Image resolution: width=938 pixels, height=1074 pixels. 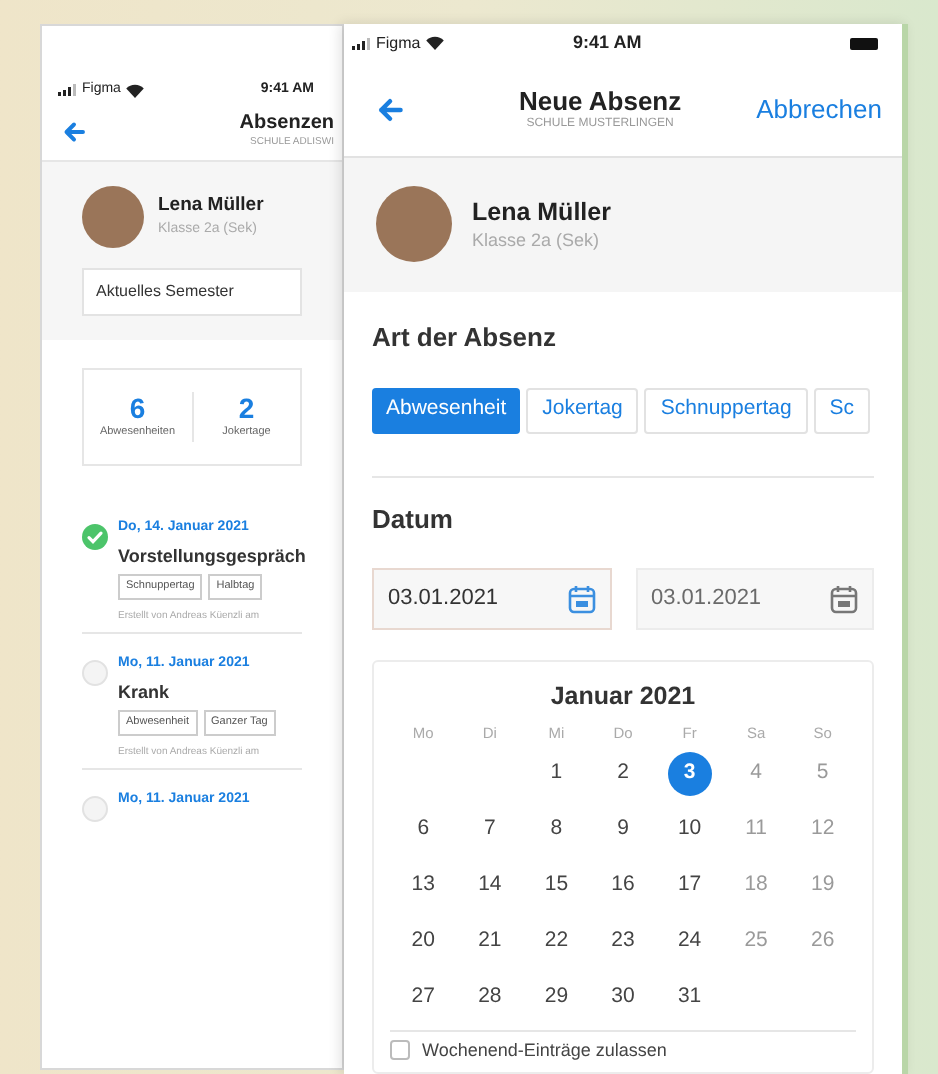 I want to click on screen-title: Neue Absenz, so click(x=600, y=100).